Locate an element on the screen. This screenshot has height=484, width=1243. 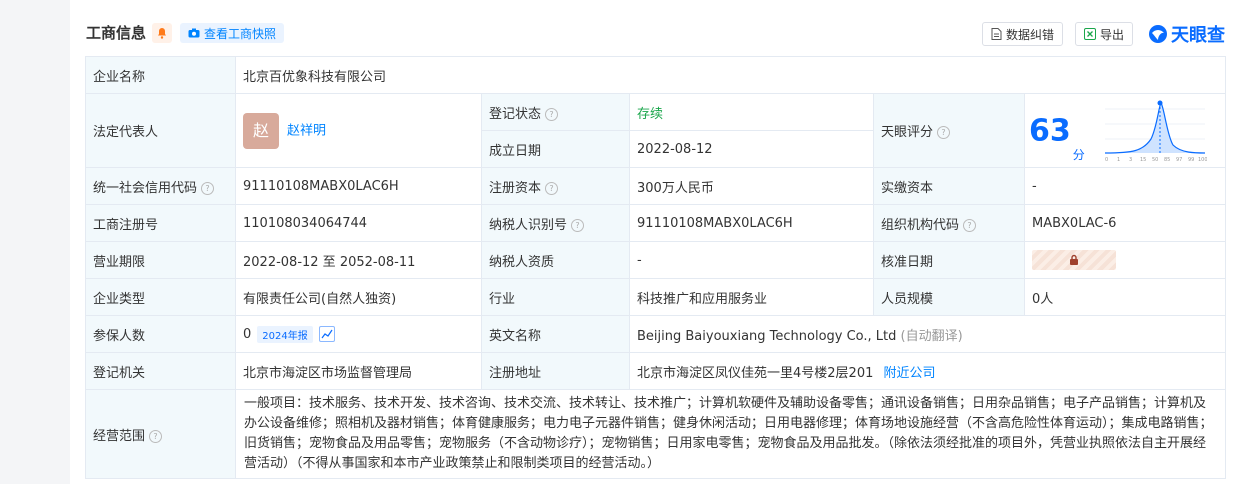
snapshot-button: 查看工商快照 is located at coordinates (232, 33).